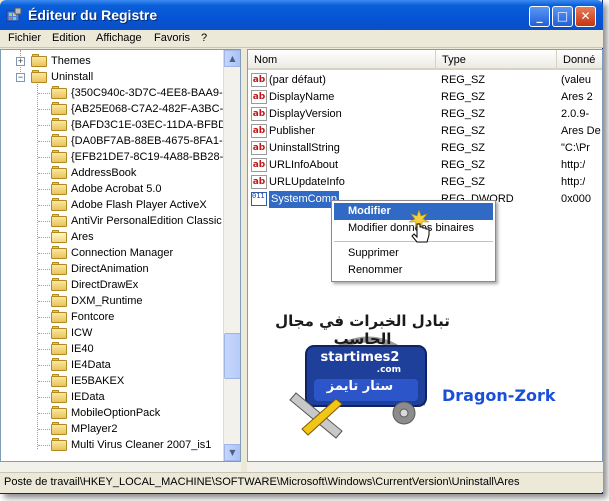 This screenshot has height=501, width=609. What do you see at coordinates (93, 15) in the screenshot?
I see `window-title: Éditeur du Registre` at bounding box center [93, 15].